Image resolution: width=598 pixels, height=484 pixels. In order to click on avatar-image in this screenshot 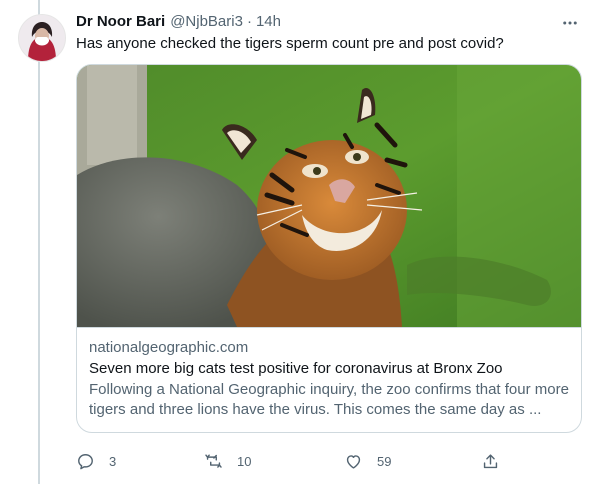, I will do `click(42, 38)`.